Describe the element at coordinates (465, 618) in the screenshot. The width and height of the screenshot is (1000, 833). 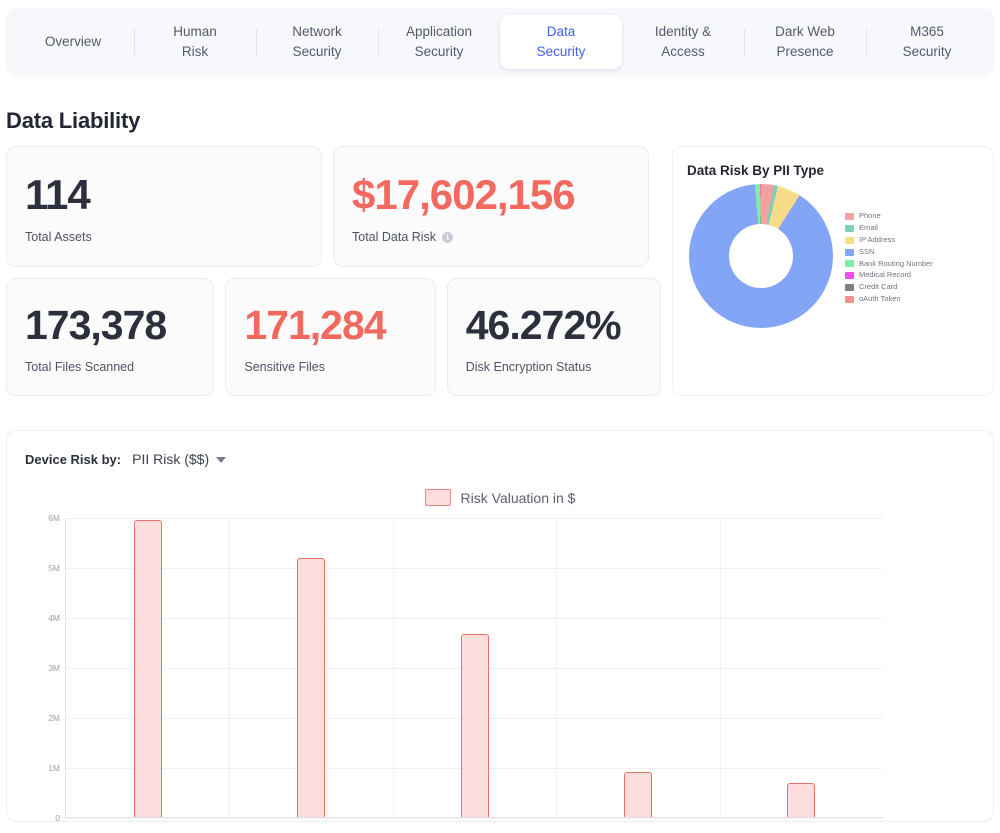
I see `y-gridline: 4M` at that location.